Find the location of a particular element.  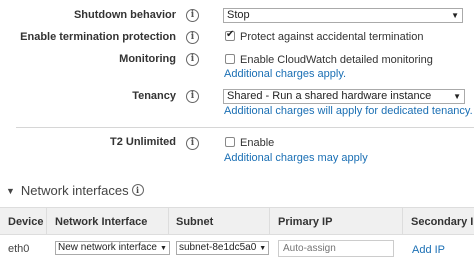

network-interface-select: New network interface ▼ is located at coordinates (112, 248).